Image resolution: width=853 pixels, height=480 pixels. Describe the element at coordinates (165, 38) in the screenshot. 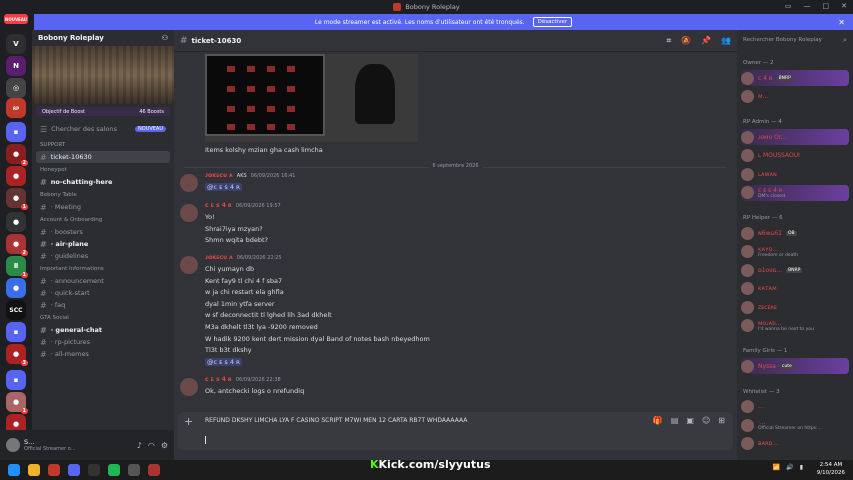

I see `add-member-icon: ⚇` at that location.